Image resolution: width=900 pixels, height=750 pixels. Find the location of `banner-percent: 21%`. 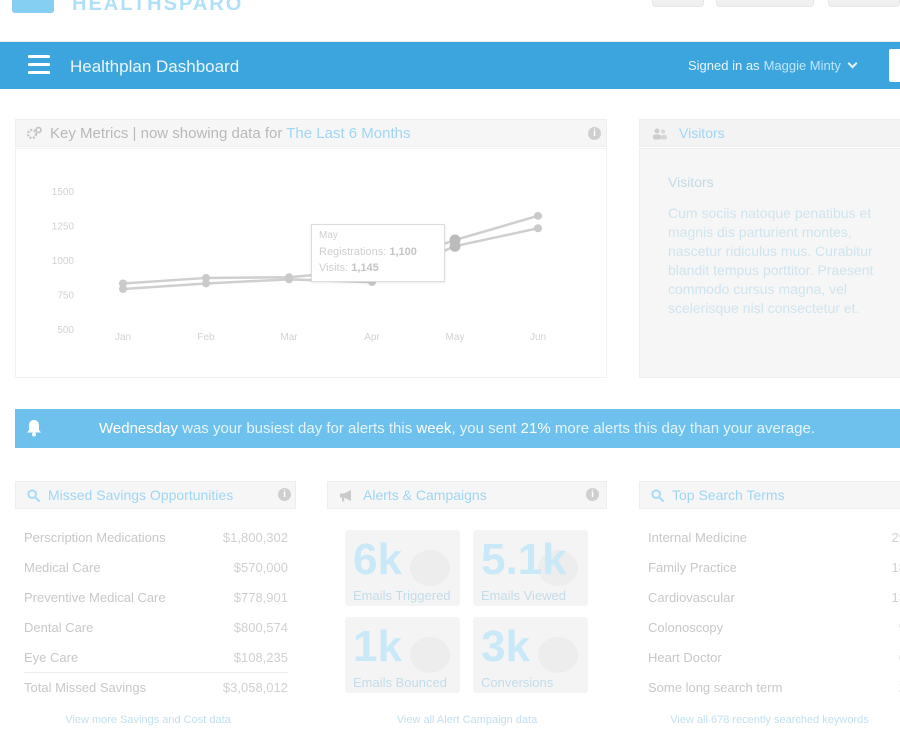

banner-percent: 21% is located at coordinates (535, 428).